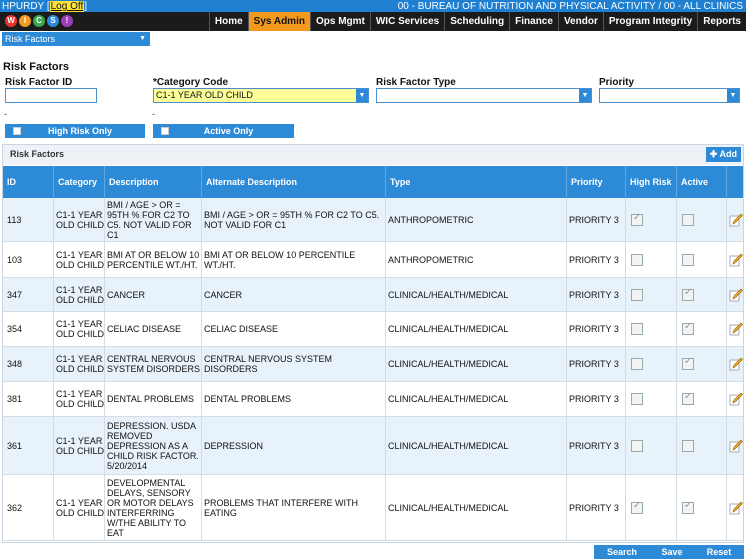 This screenshot has height=560, width=746. I want to click on risk-factor-type-select: ▼, so click(484, 95).